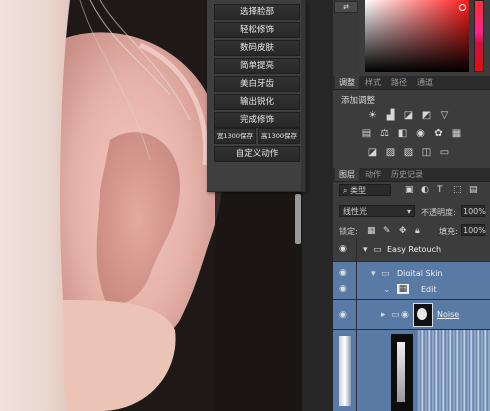  What do you see at coordinates (384, 133) in the screenshot?
I see `color-balance-icon: ⚖` at bounding box center [384, 133].